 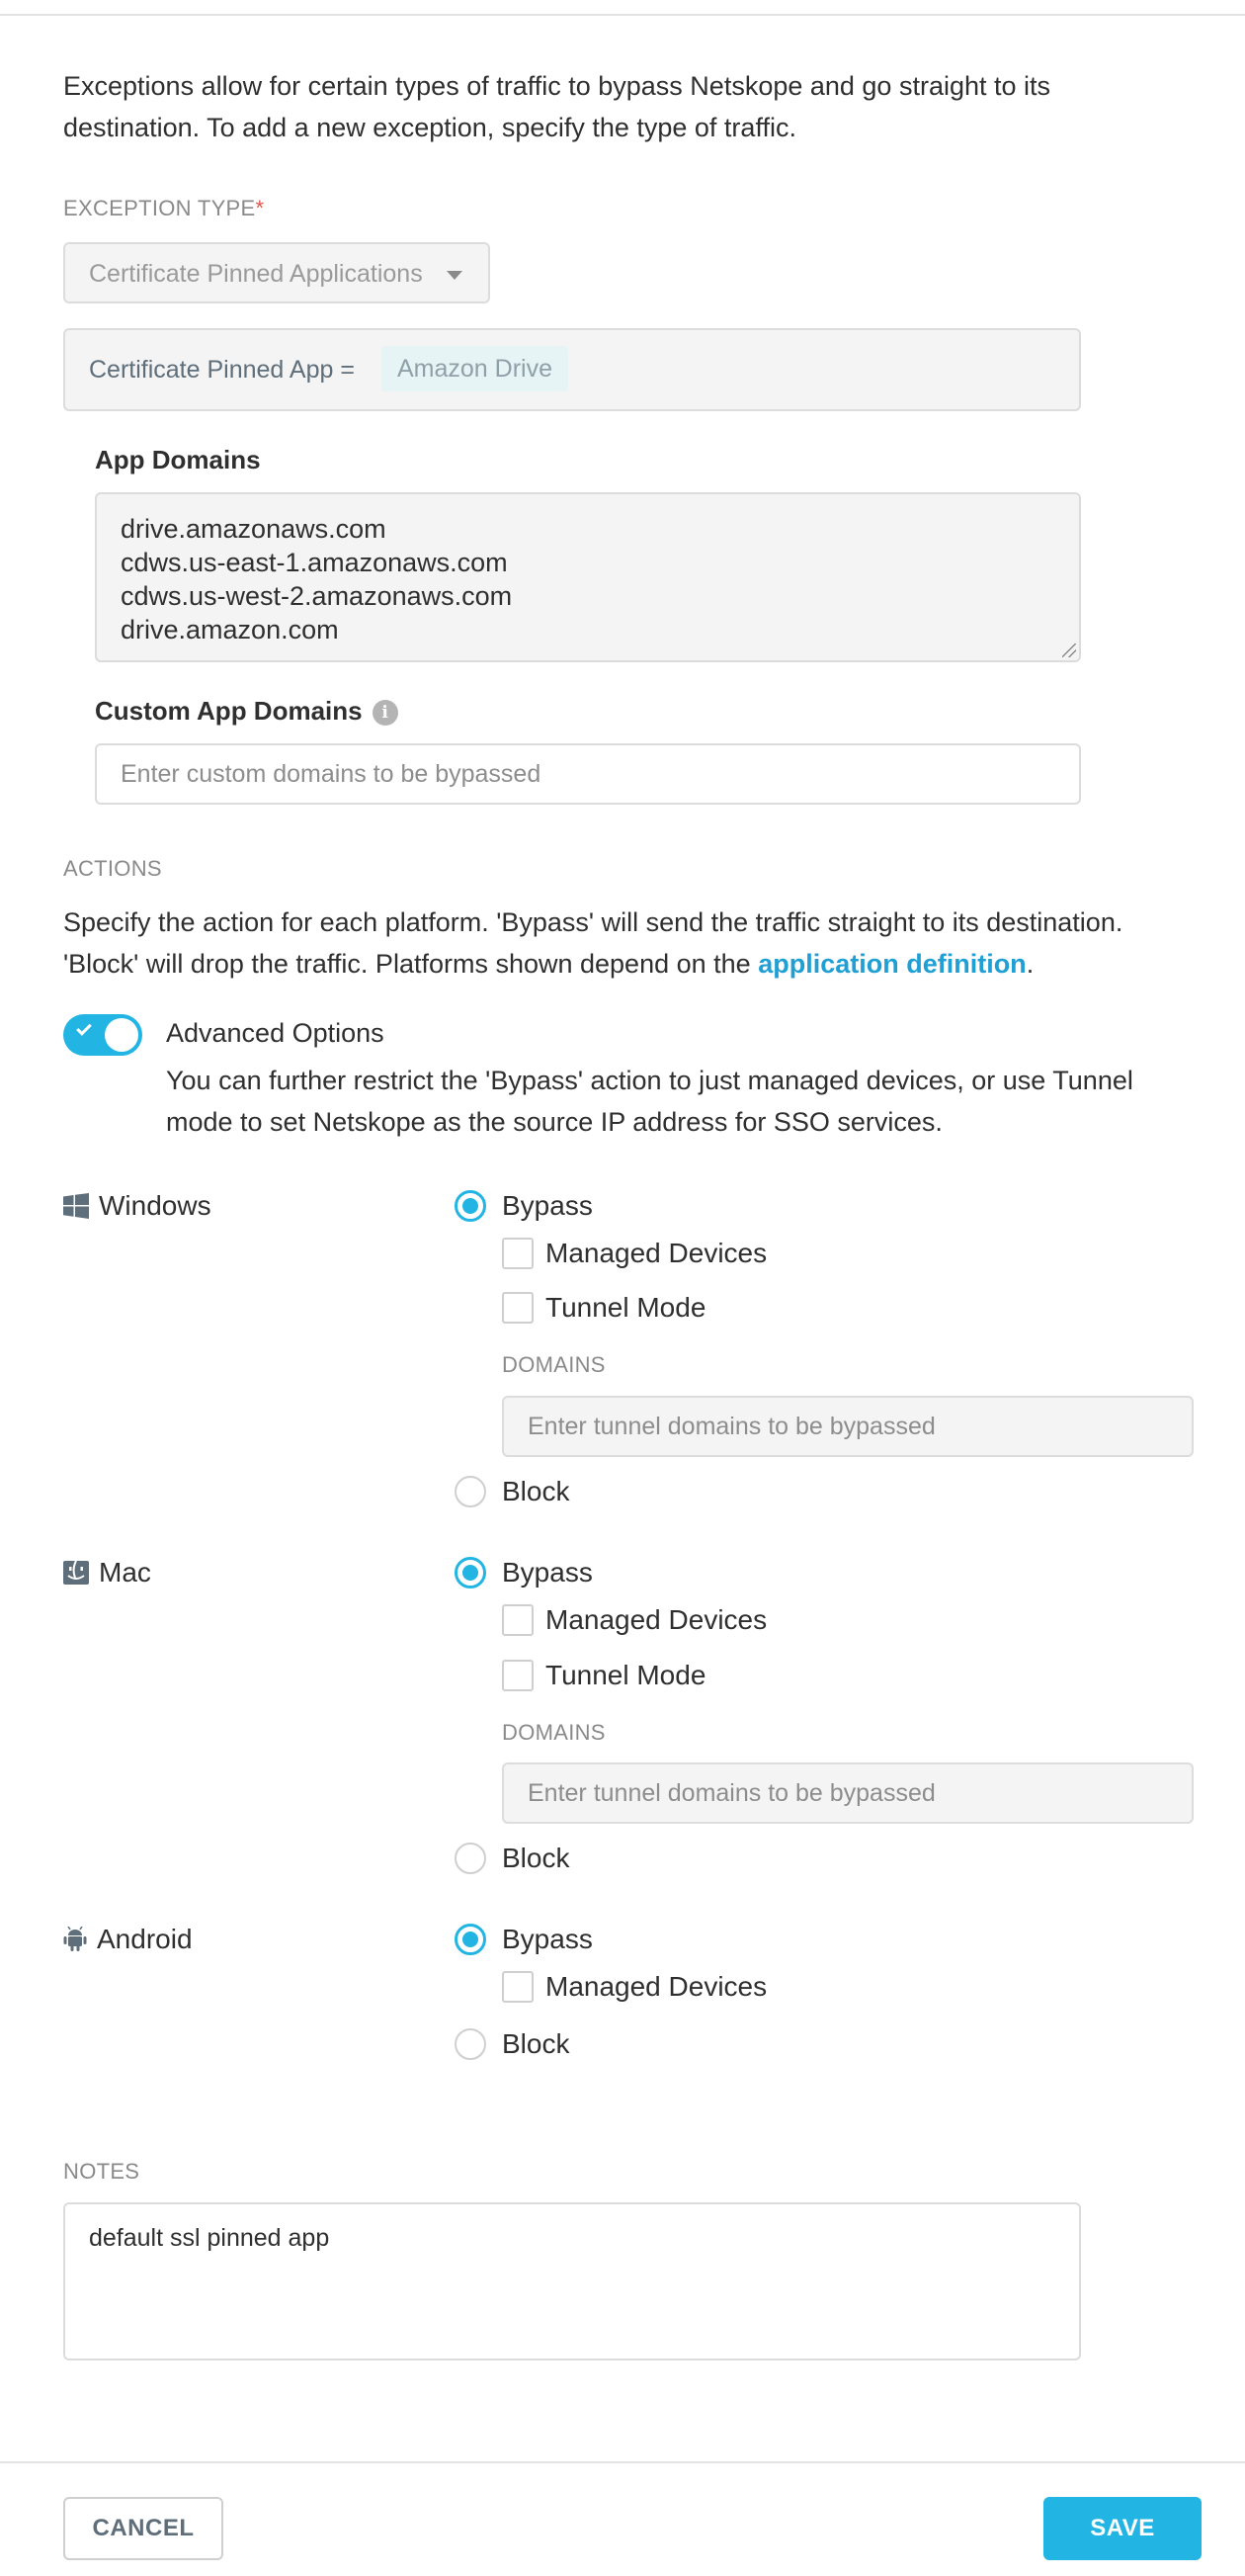 I want to click on windows-tunnel-domains-input, so click(x=848, y=1426).